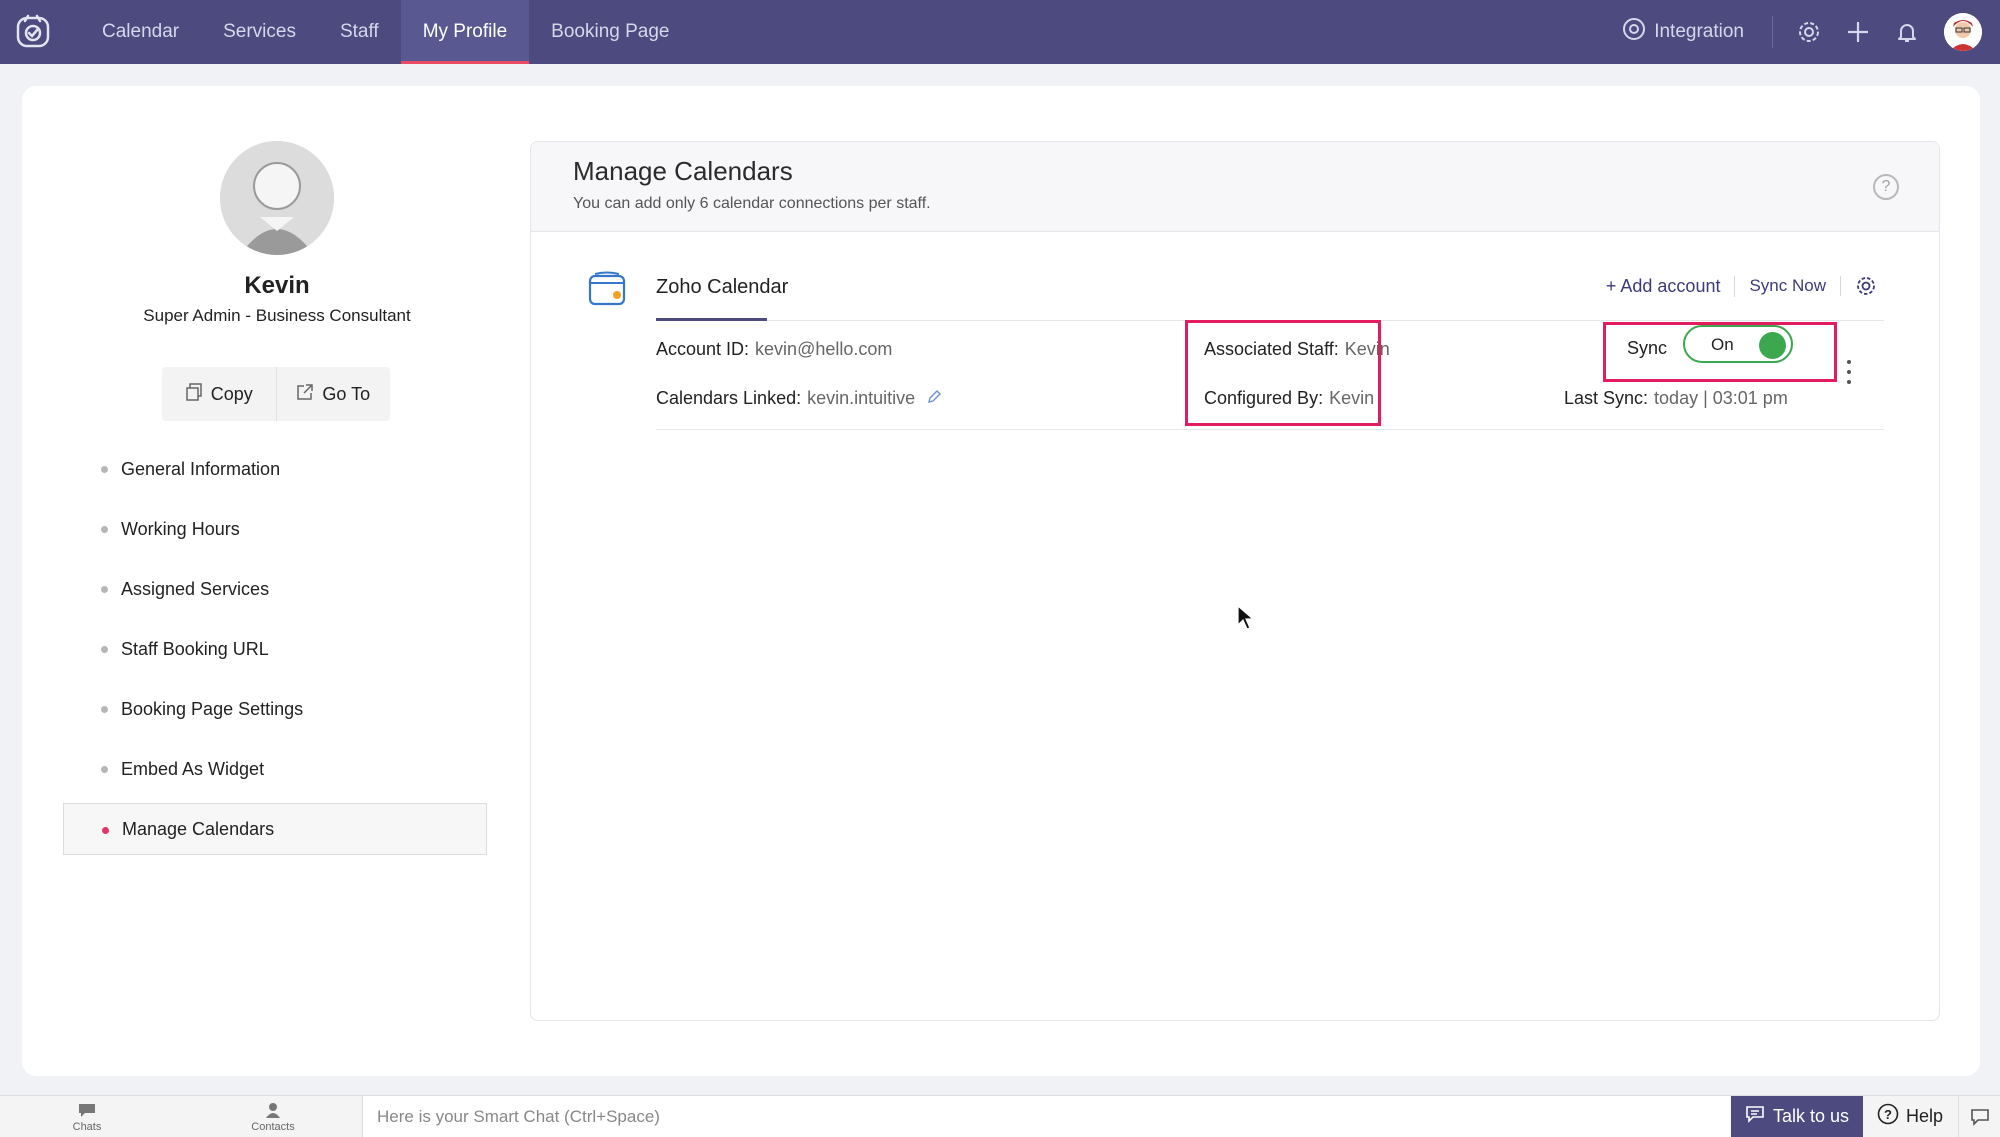 The width and height of the screenshot is (2000, 1137). Describe the element at coordinates (34, 32) in the screenshot. I see `app-logo-icon` at that location.